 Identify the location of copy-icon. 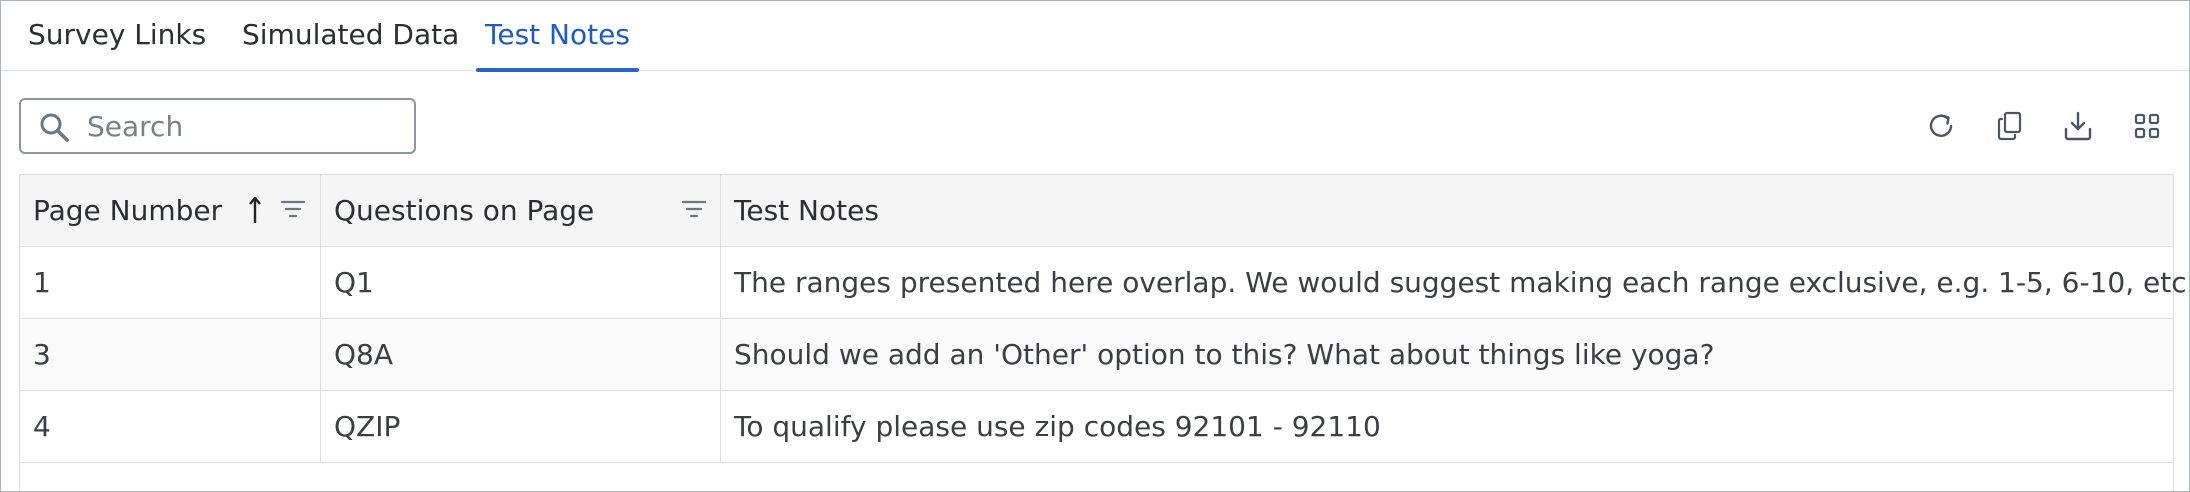
(2010, 126).